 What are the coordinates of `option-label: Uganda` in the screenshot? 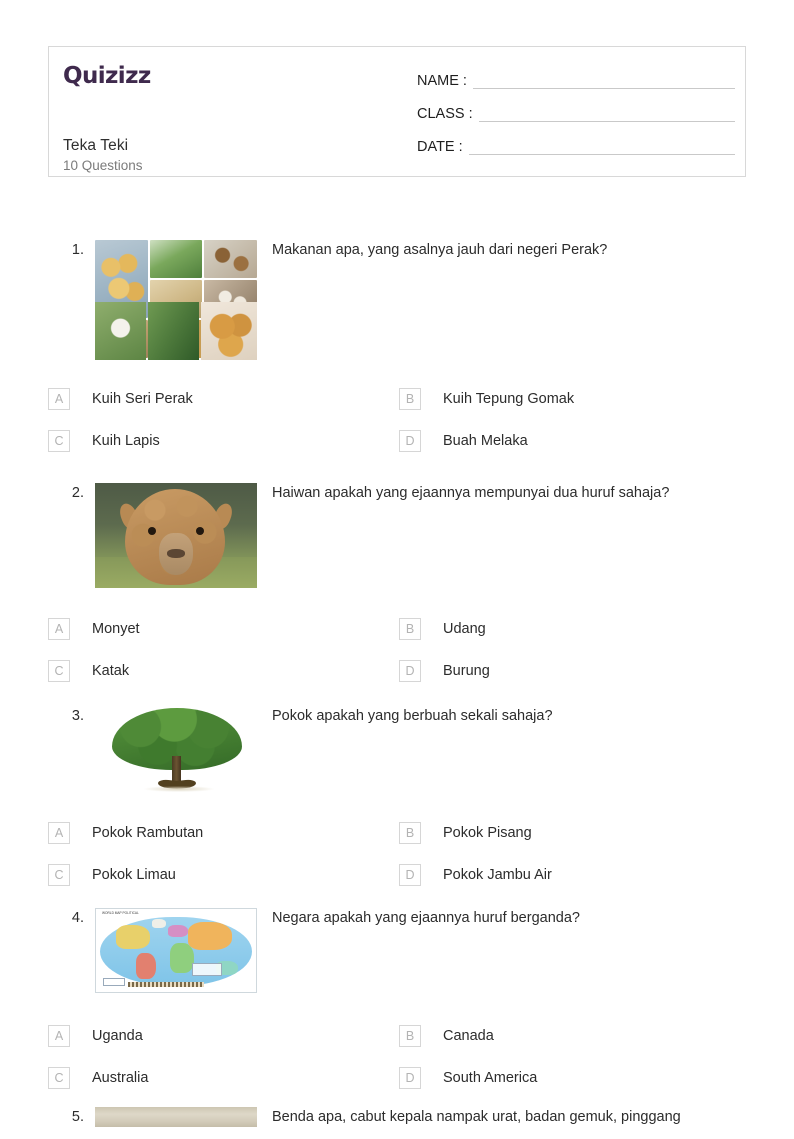 It's located at (117, 1036).